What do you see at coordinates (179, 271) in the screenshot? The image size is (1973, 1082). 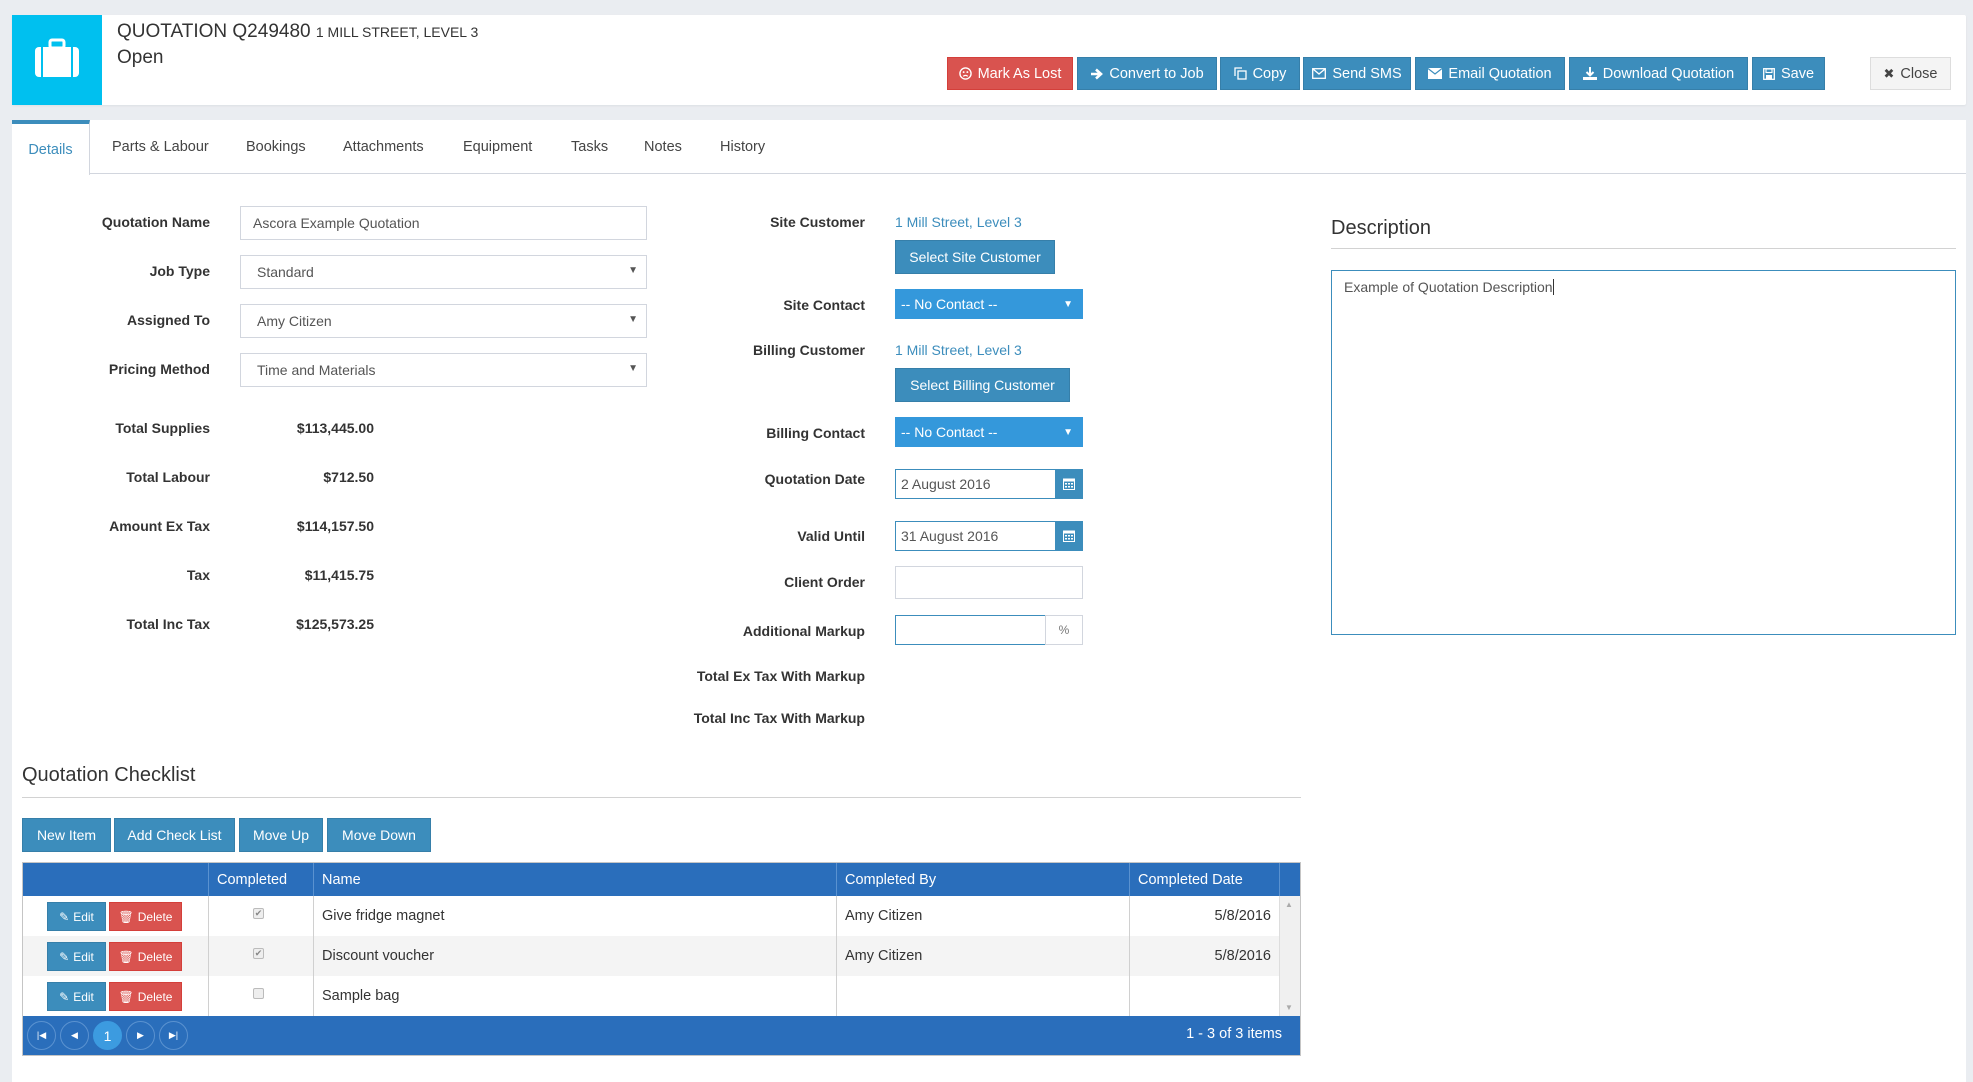 I see `job-type-label: Job Type` at bounding box center [179, 271].